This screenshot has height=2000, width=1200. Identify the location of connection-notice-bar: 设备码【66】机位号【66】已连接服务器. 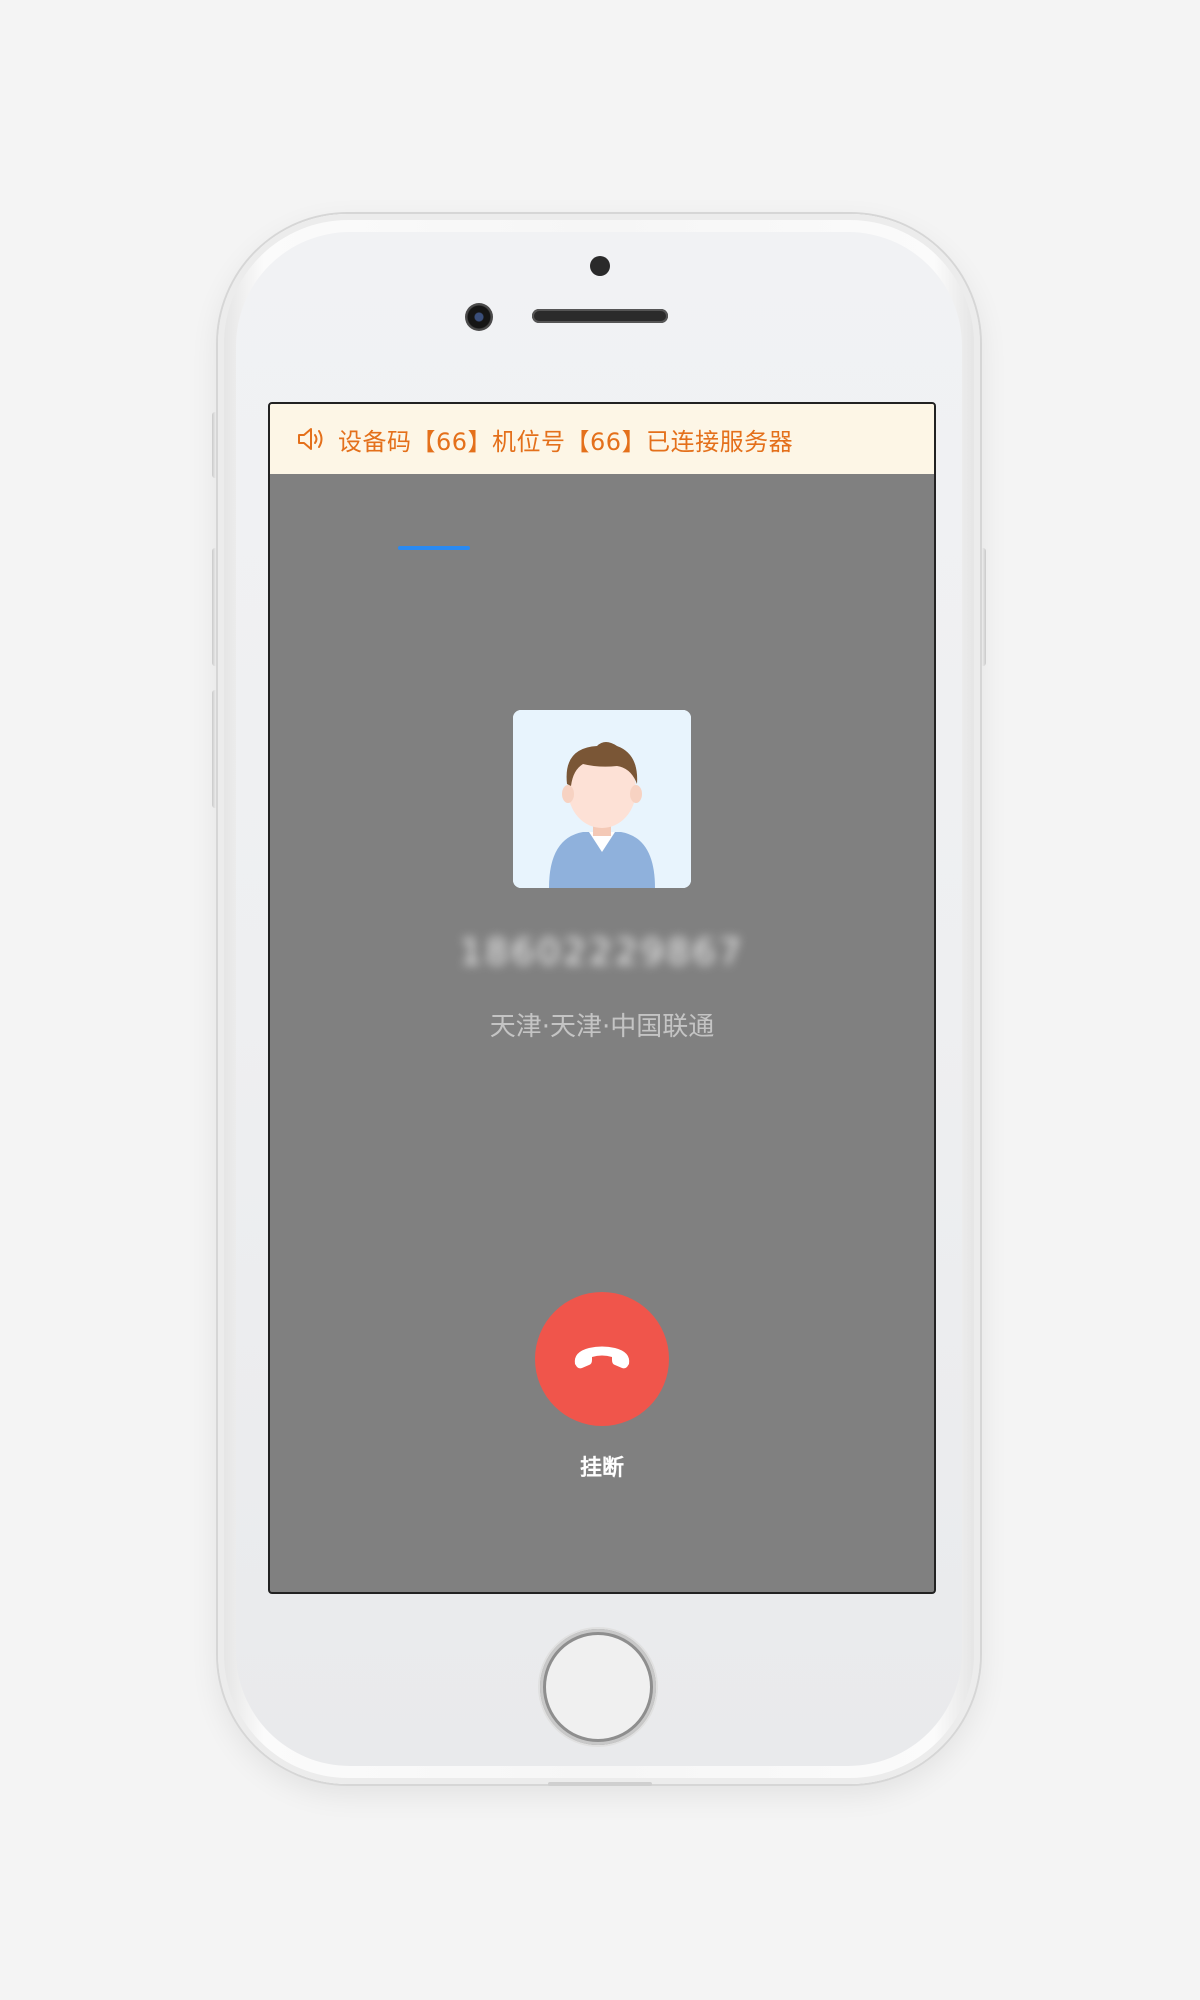
(602, 439).